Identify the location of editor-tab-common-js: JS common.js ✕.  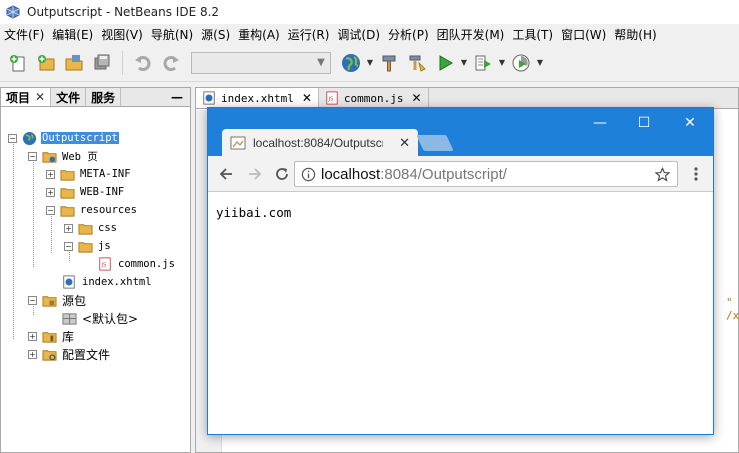
(374, 98).